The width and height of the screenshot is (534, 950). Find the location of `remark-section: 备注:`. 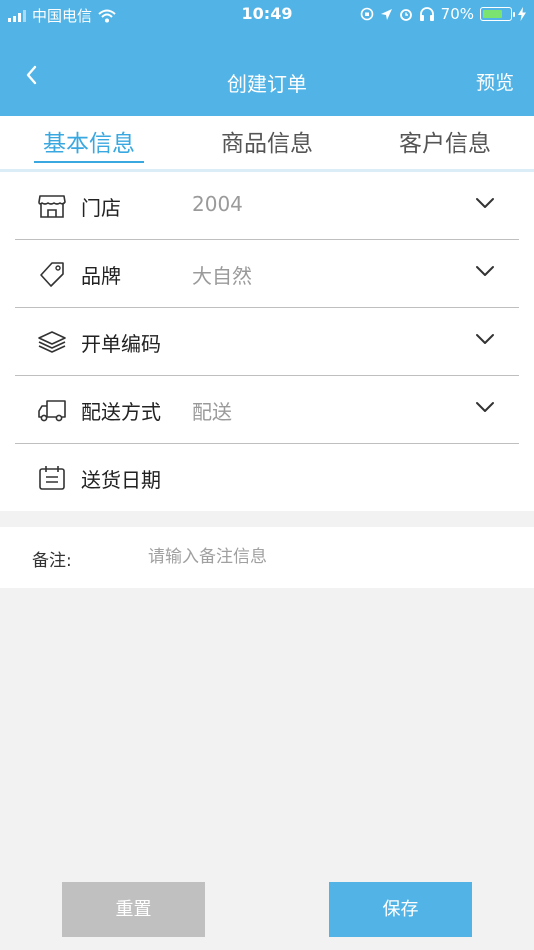

remark-section: 备注: is located at coordinates (267, 557).